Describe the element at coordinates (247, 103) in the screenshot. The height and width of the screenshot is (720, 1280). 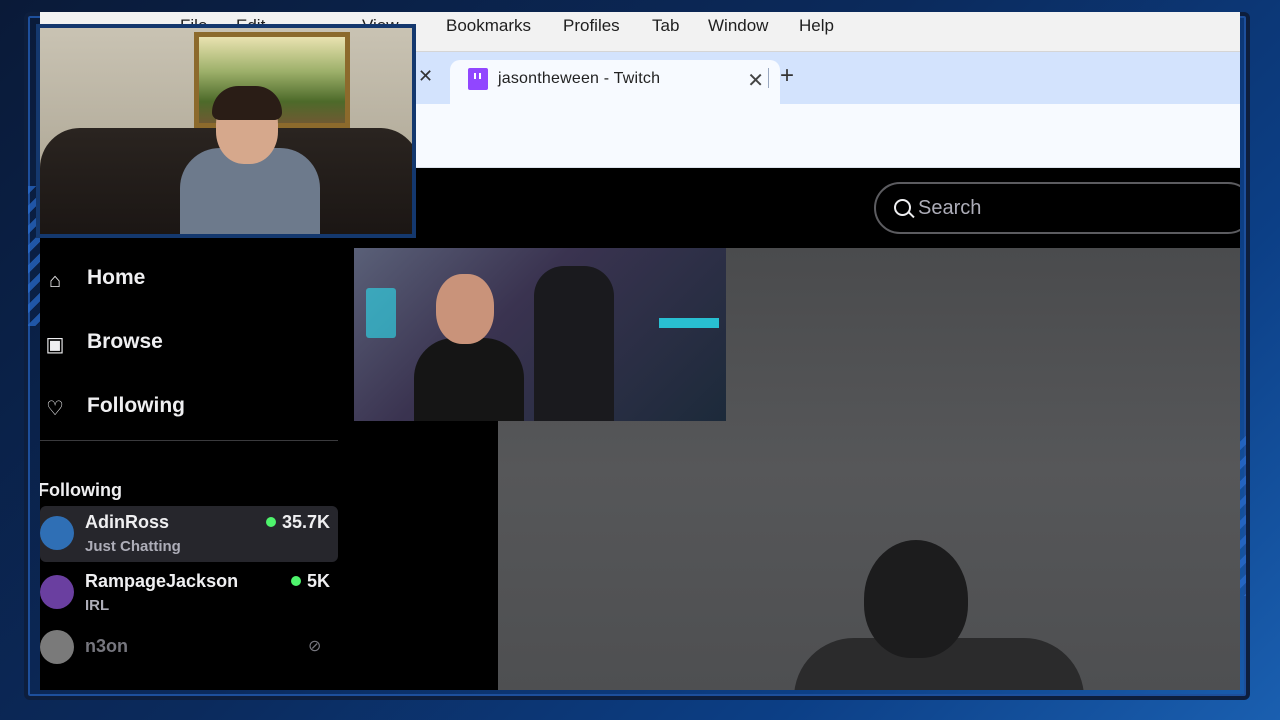
I see `person-hair` at that location.